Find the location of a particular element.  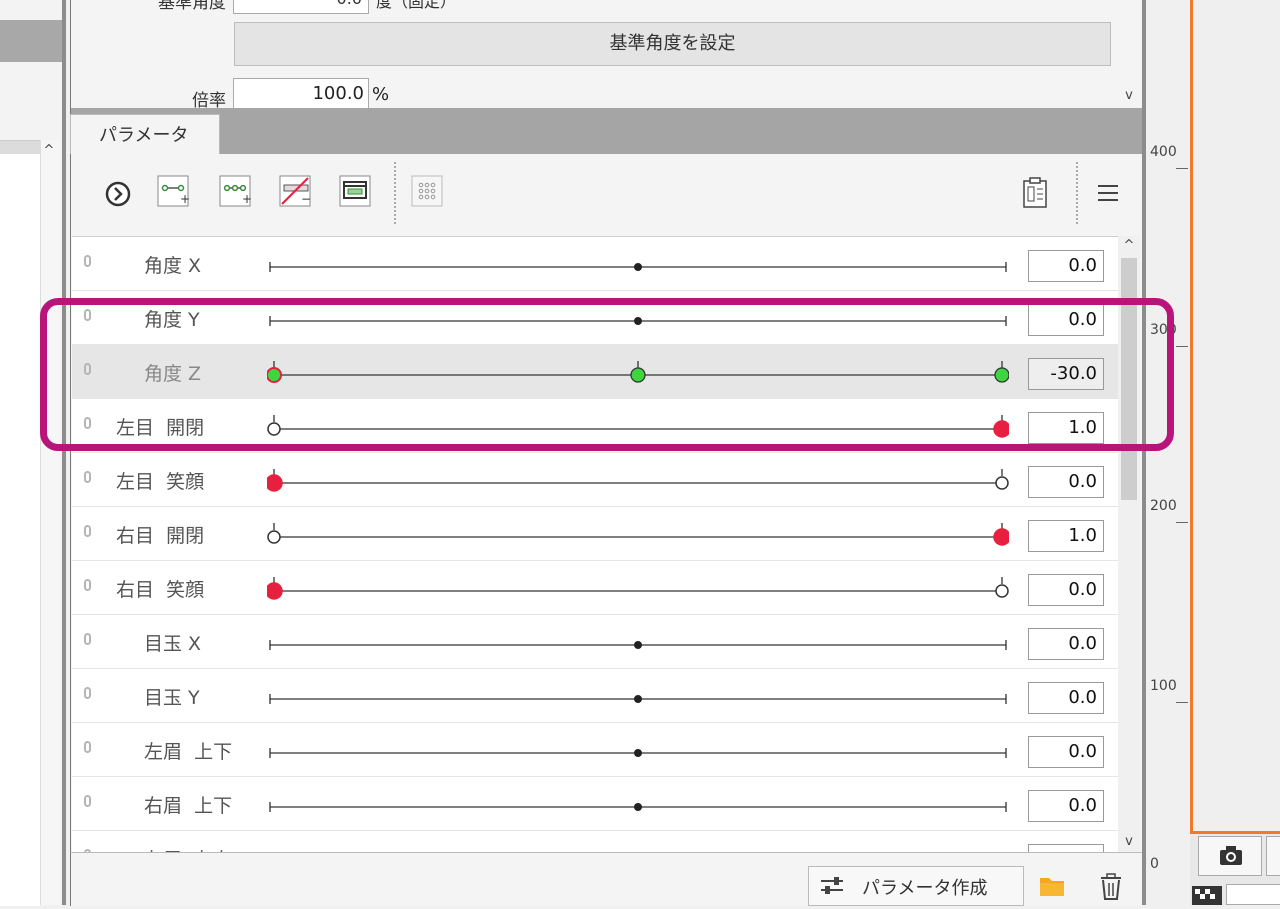

remove-key-icon: − is located at coordinates (296, 195).